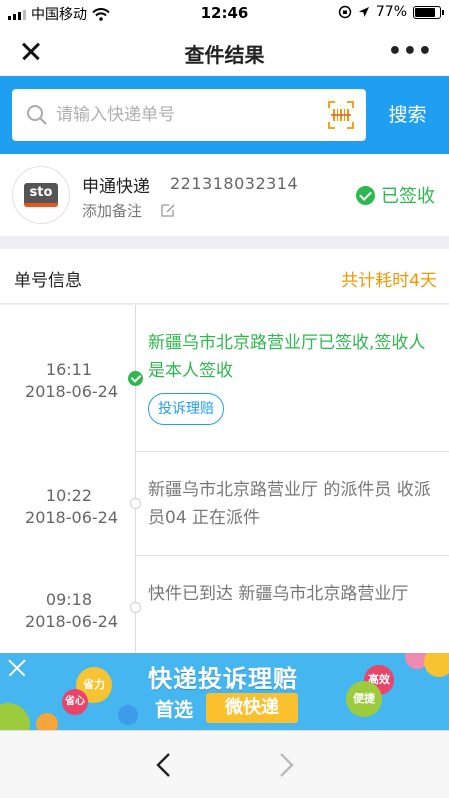 The height and width of the screenshot is (798, 449). Describe the element at coordinates (168, 210) in the screenshot. I see `edit-icon` at that location.